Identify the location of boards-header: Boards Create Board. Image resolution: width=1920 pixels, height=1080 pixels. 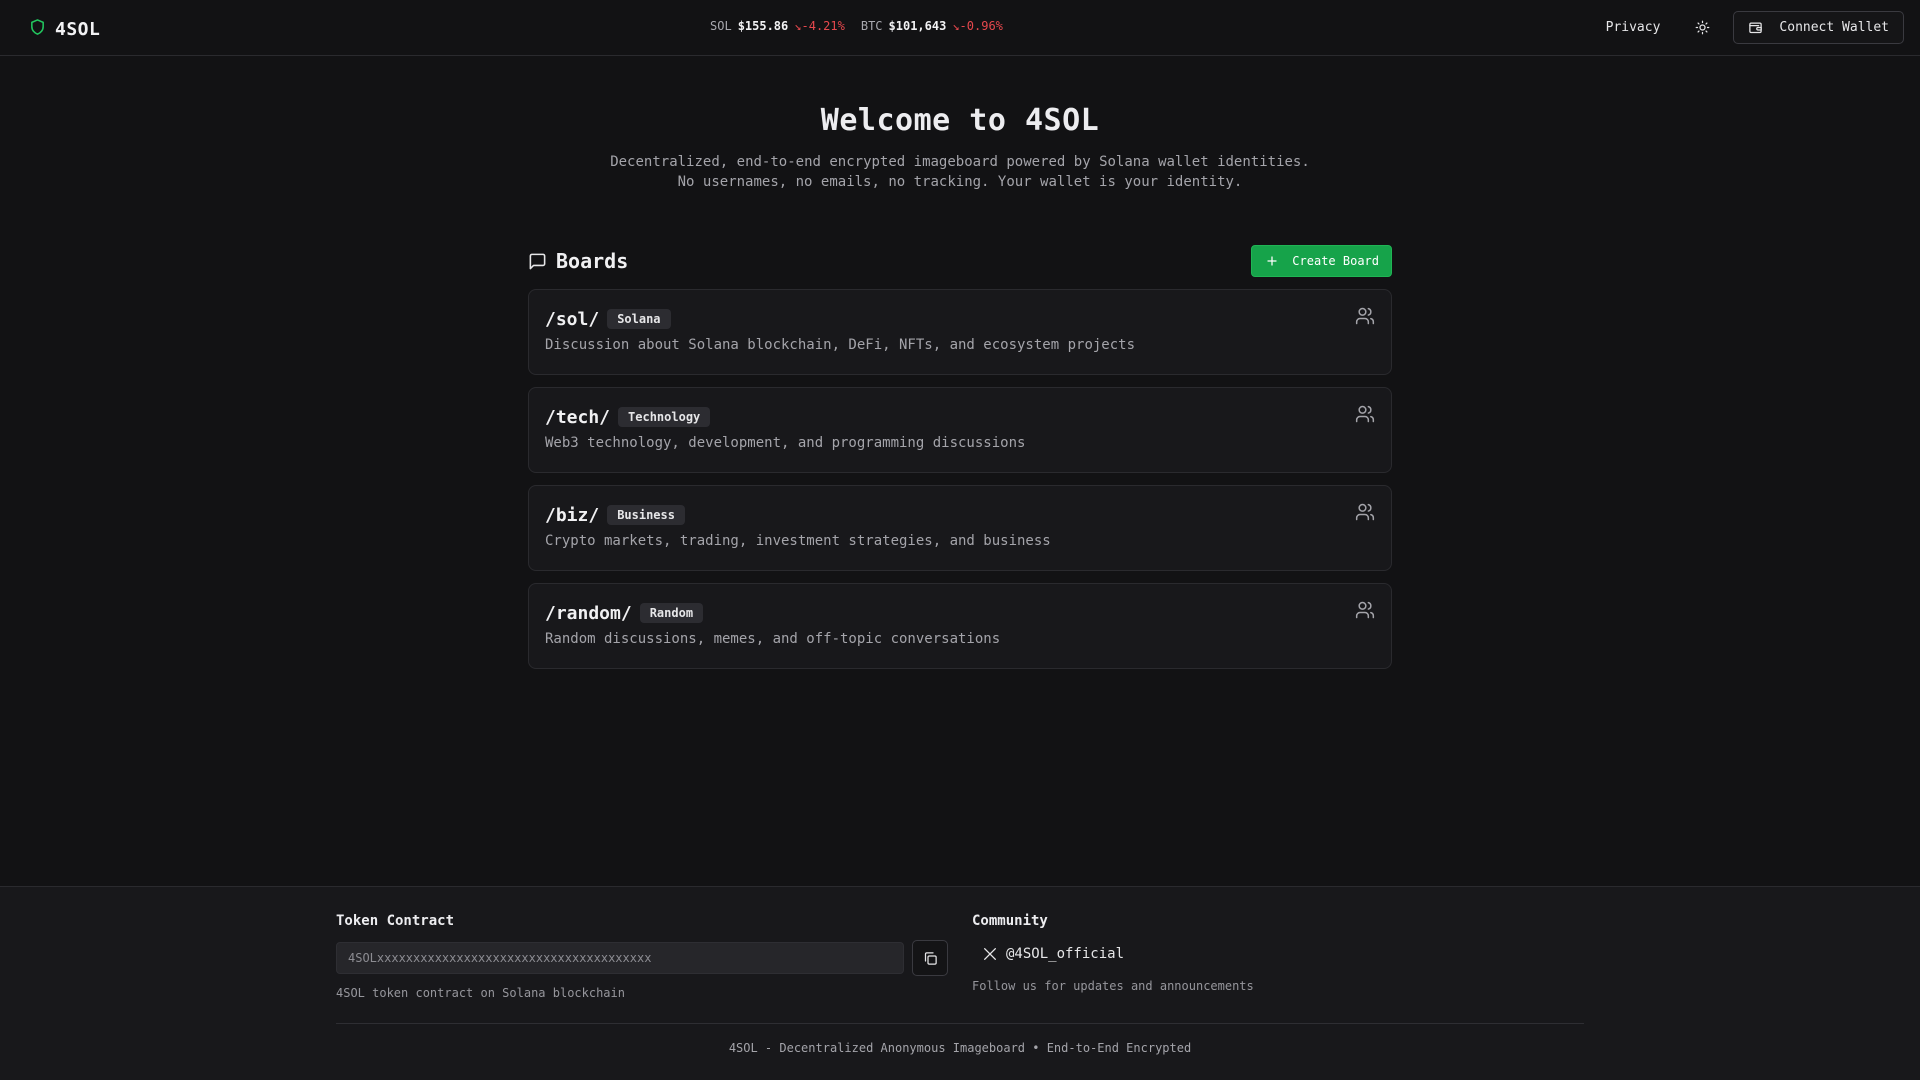
(960, 261).